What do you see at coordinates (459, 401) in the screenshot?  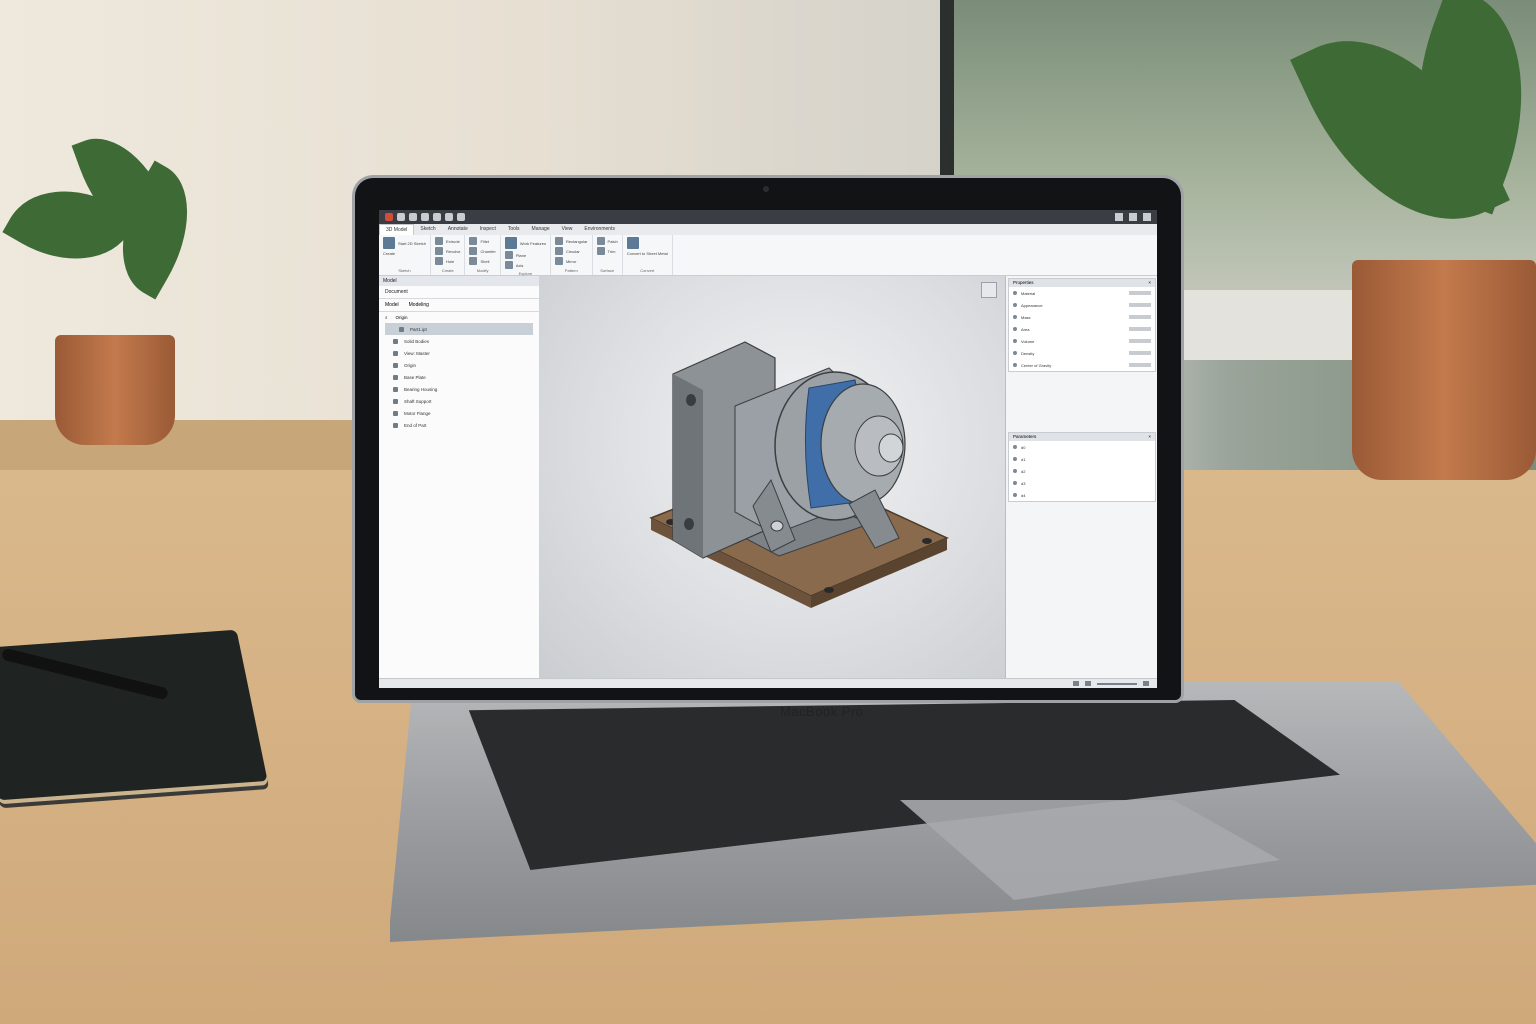 I see `tree-item: Shaft Support` at bounding box center [459, 401].